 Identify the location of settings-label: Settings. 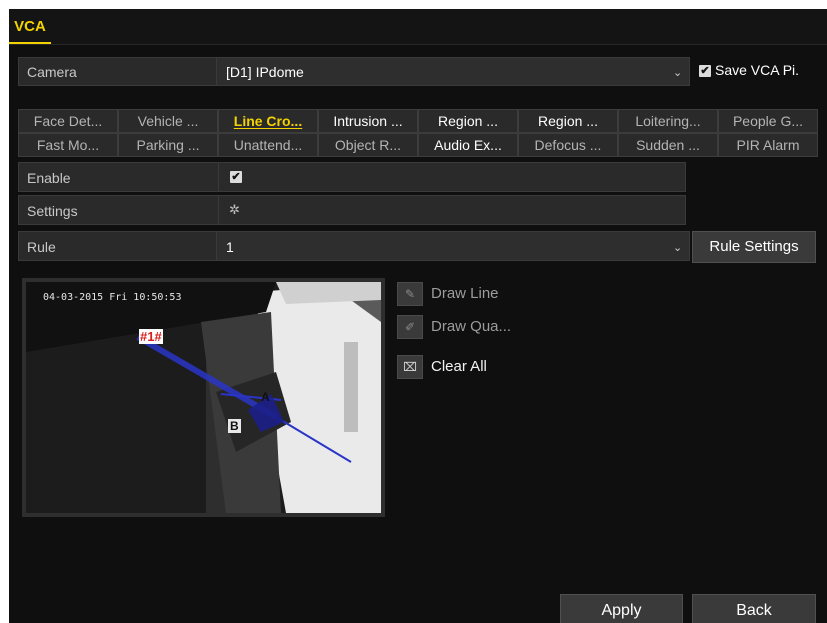
(52, 211).